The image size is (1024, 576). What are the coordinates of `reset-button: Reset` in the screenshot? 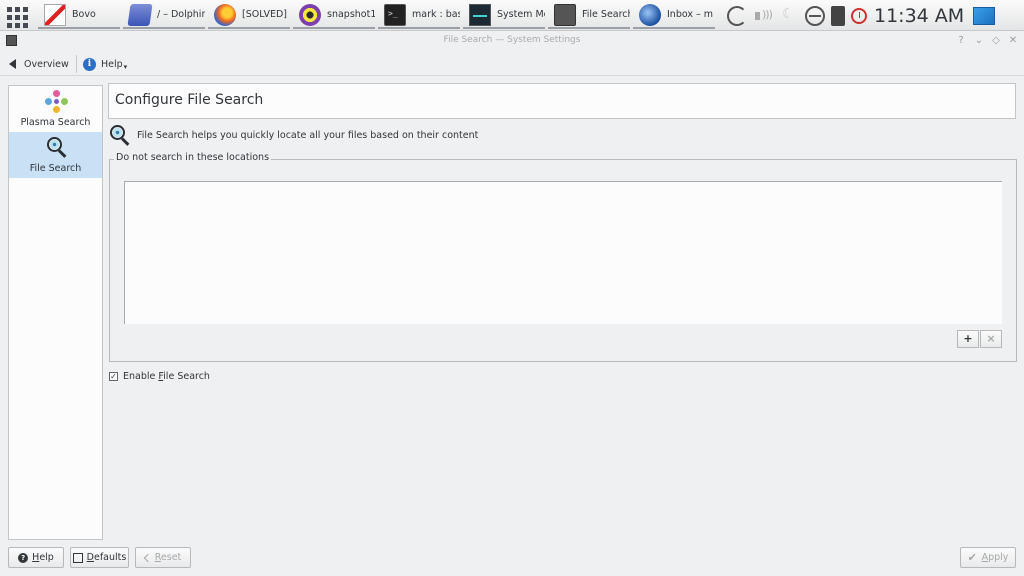 It's located at (163, 557).